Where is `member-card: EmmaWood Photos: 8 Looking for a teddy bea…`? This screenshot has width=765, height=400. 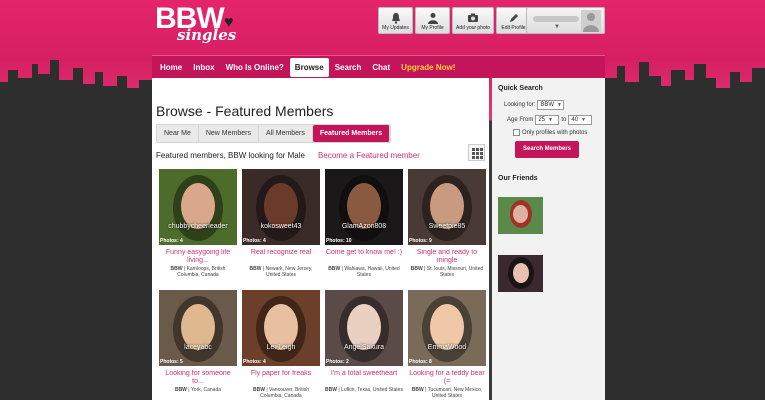 member-card: EmmaWood Photos: 8 Looking for a teddy bea… is located at coordinates (447, 344).